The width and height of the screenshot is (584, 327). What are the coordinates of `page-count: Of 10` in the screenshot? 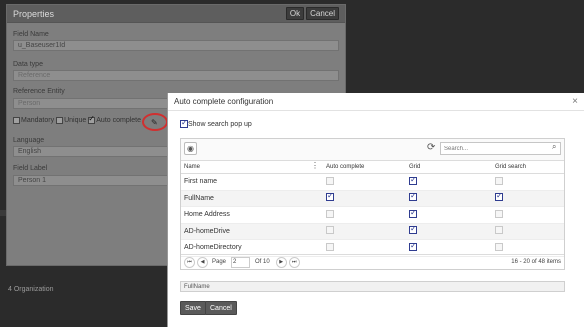 It's located at (262, 262).